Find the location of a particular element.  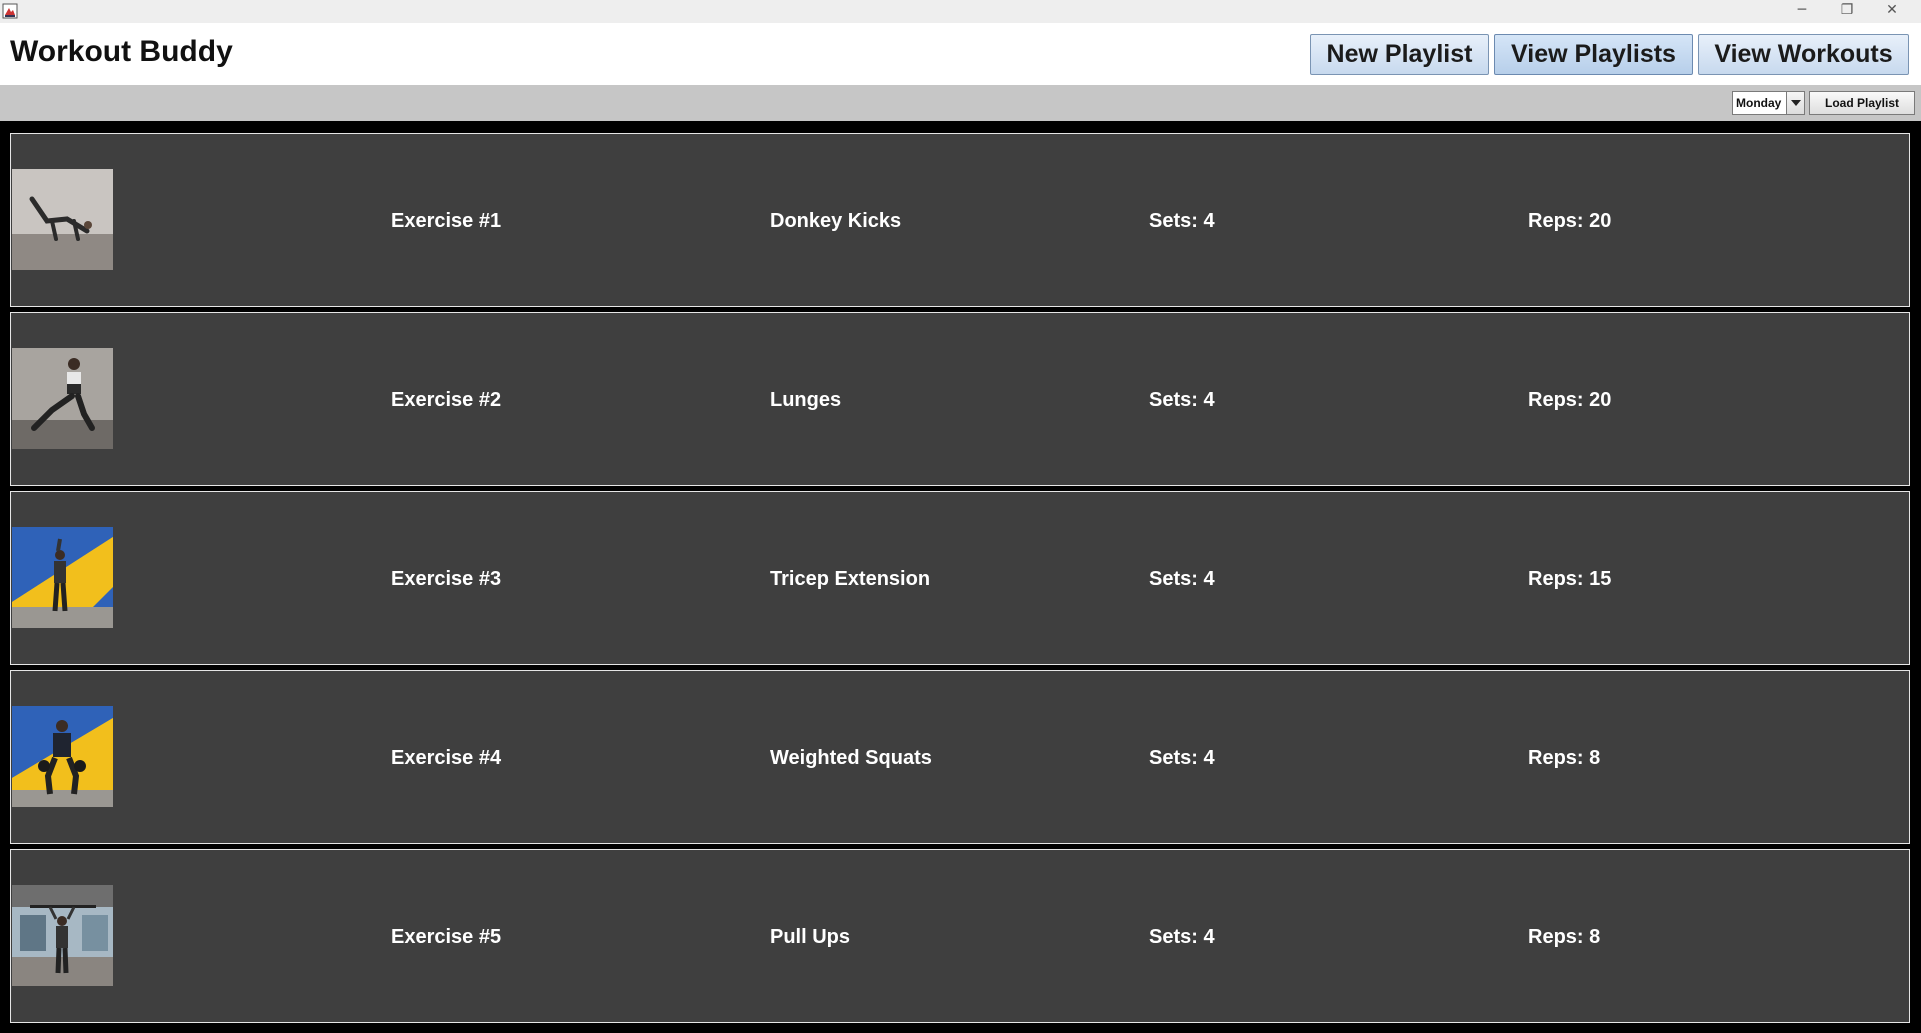

new-playlist-button: New Playlist is located at coordinates (1399, 54).